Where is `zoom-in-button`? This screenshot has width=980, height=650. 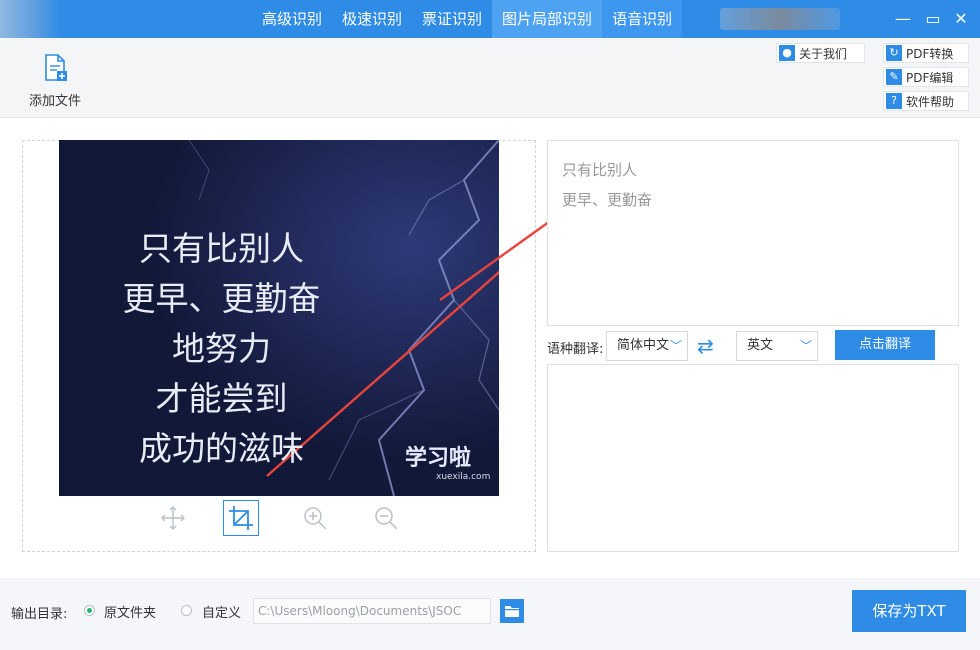 zoom-in-button is located at coordinates (315, 518).